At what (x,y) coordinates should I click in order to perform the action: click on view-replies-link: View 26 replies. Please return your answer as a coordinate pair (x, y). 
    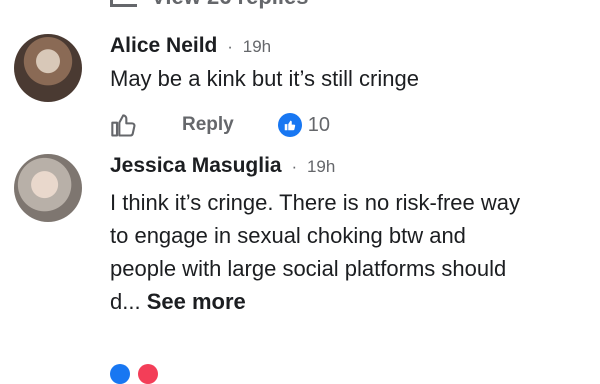
    Looking at the image, I should click on (209, 5).